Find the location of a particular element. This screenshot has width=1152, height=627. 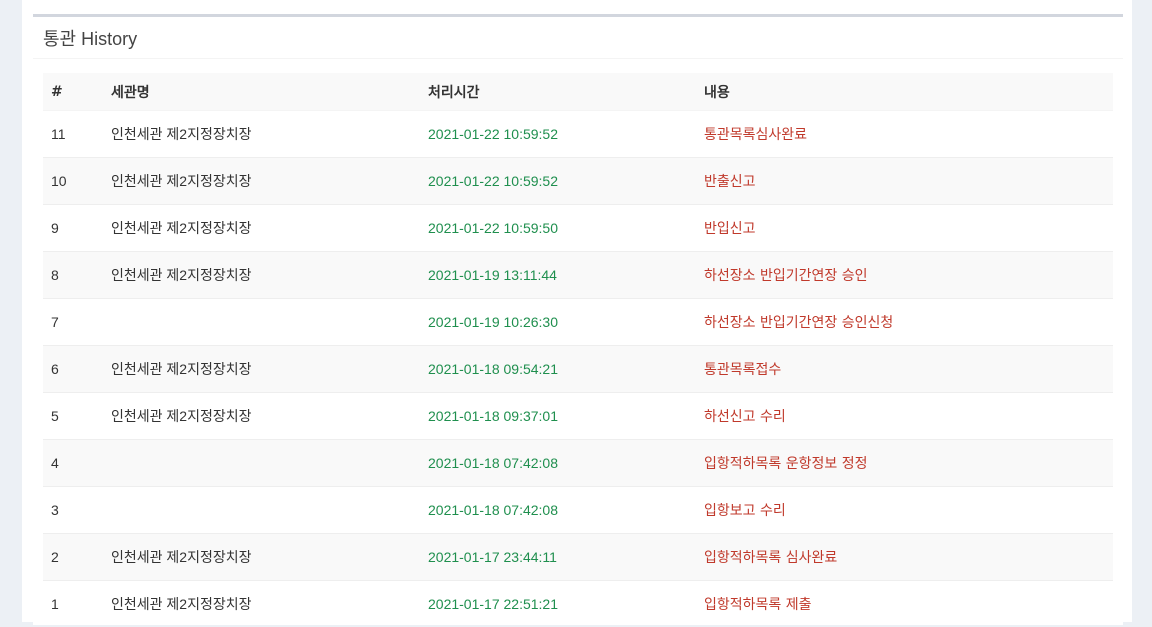

header-office: 세관명 is located at coordinates (261, 92).